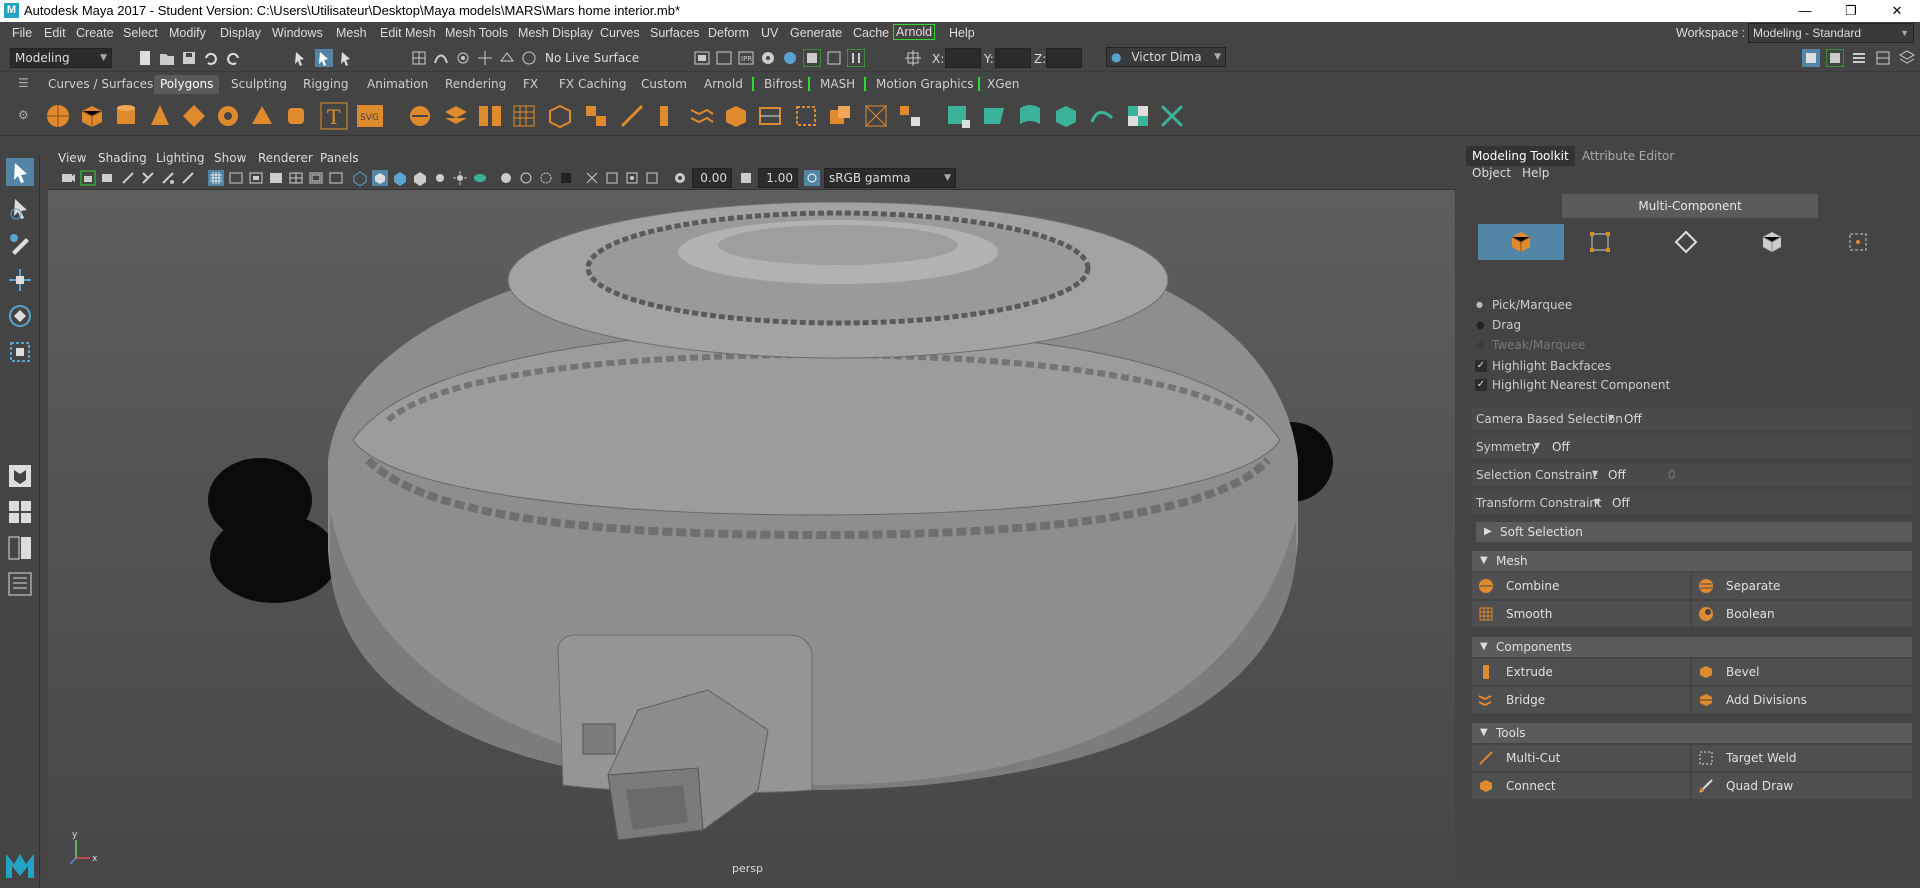 Image resolution: width=1920 pixels, height=888 pixels. What do you see at coordinates (910, 116) in the screenshot?
I see `quad-draw-icon` at bounding box center [910, 116].